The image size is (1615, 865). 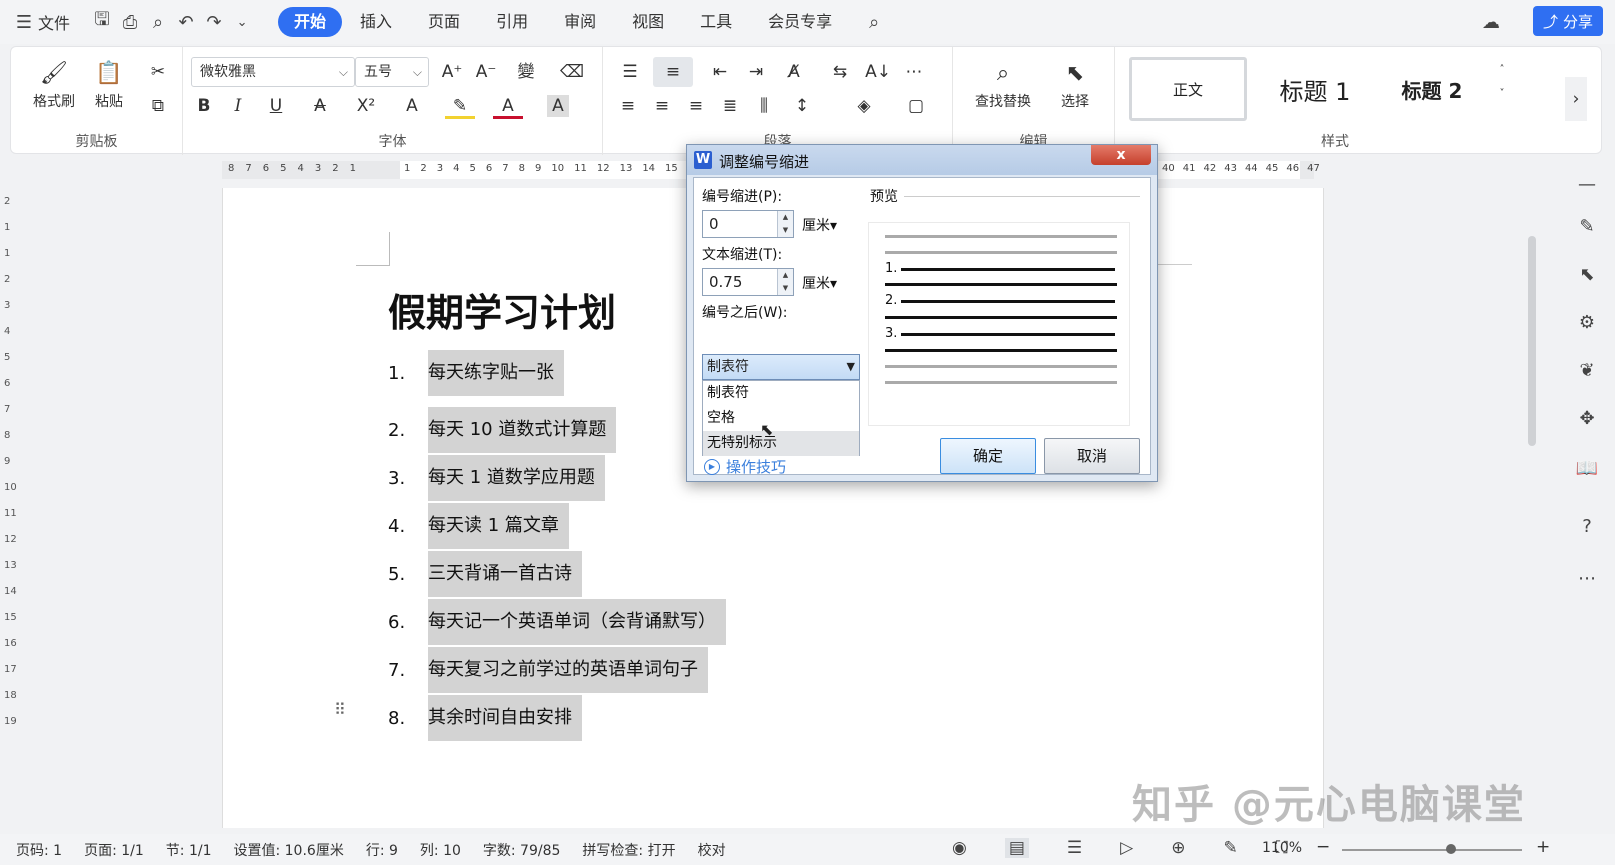 I want to click on increase-indent-icon: ⇥, so click(x=756, y=72).